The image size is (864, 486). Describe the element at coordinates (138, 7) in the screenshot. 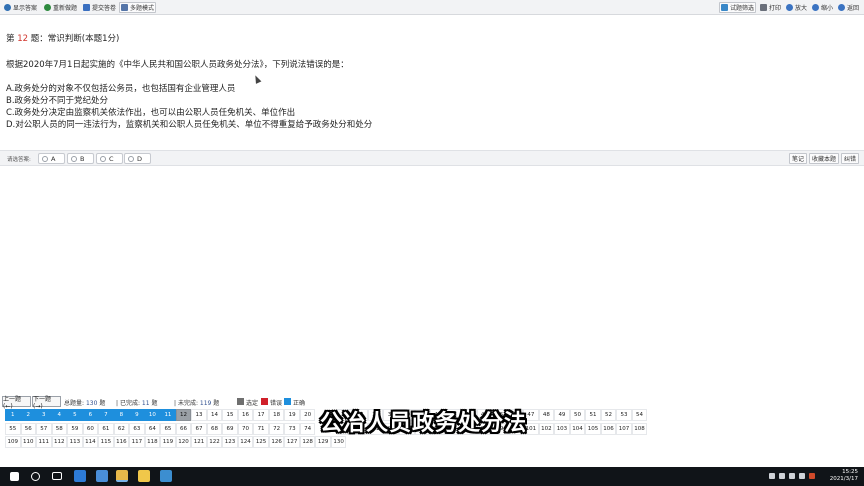

I see `multi-question-mode-button: 多题模式` at that location.